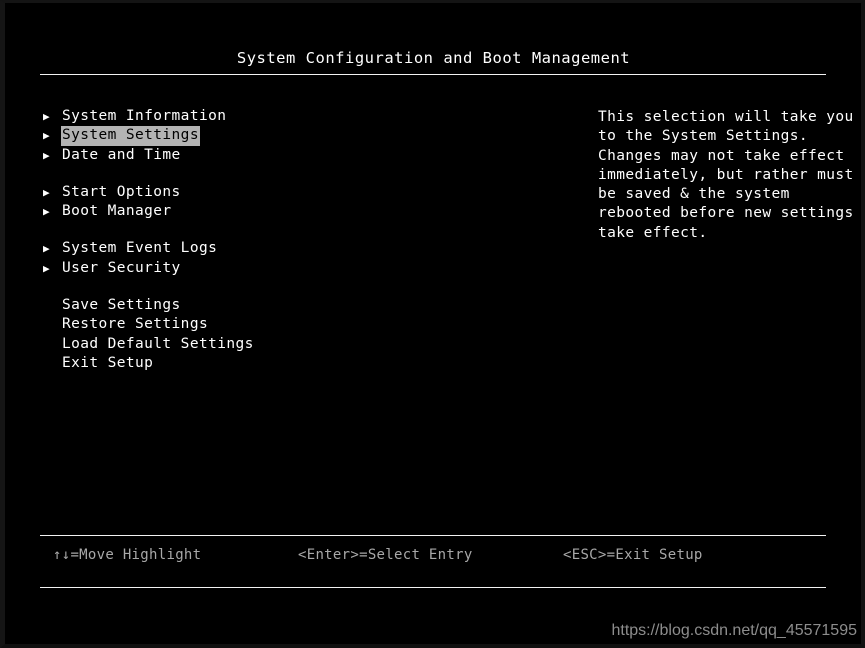 This screenshot has width=865, height=648. What do you see at coordinates (135, 324) in the screenshot?
I see `menu-item-label: Restore Settings` at bounding box center [135, 324].